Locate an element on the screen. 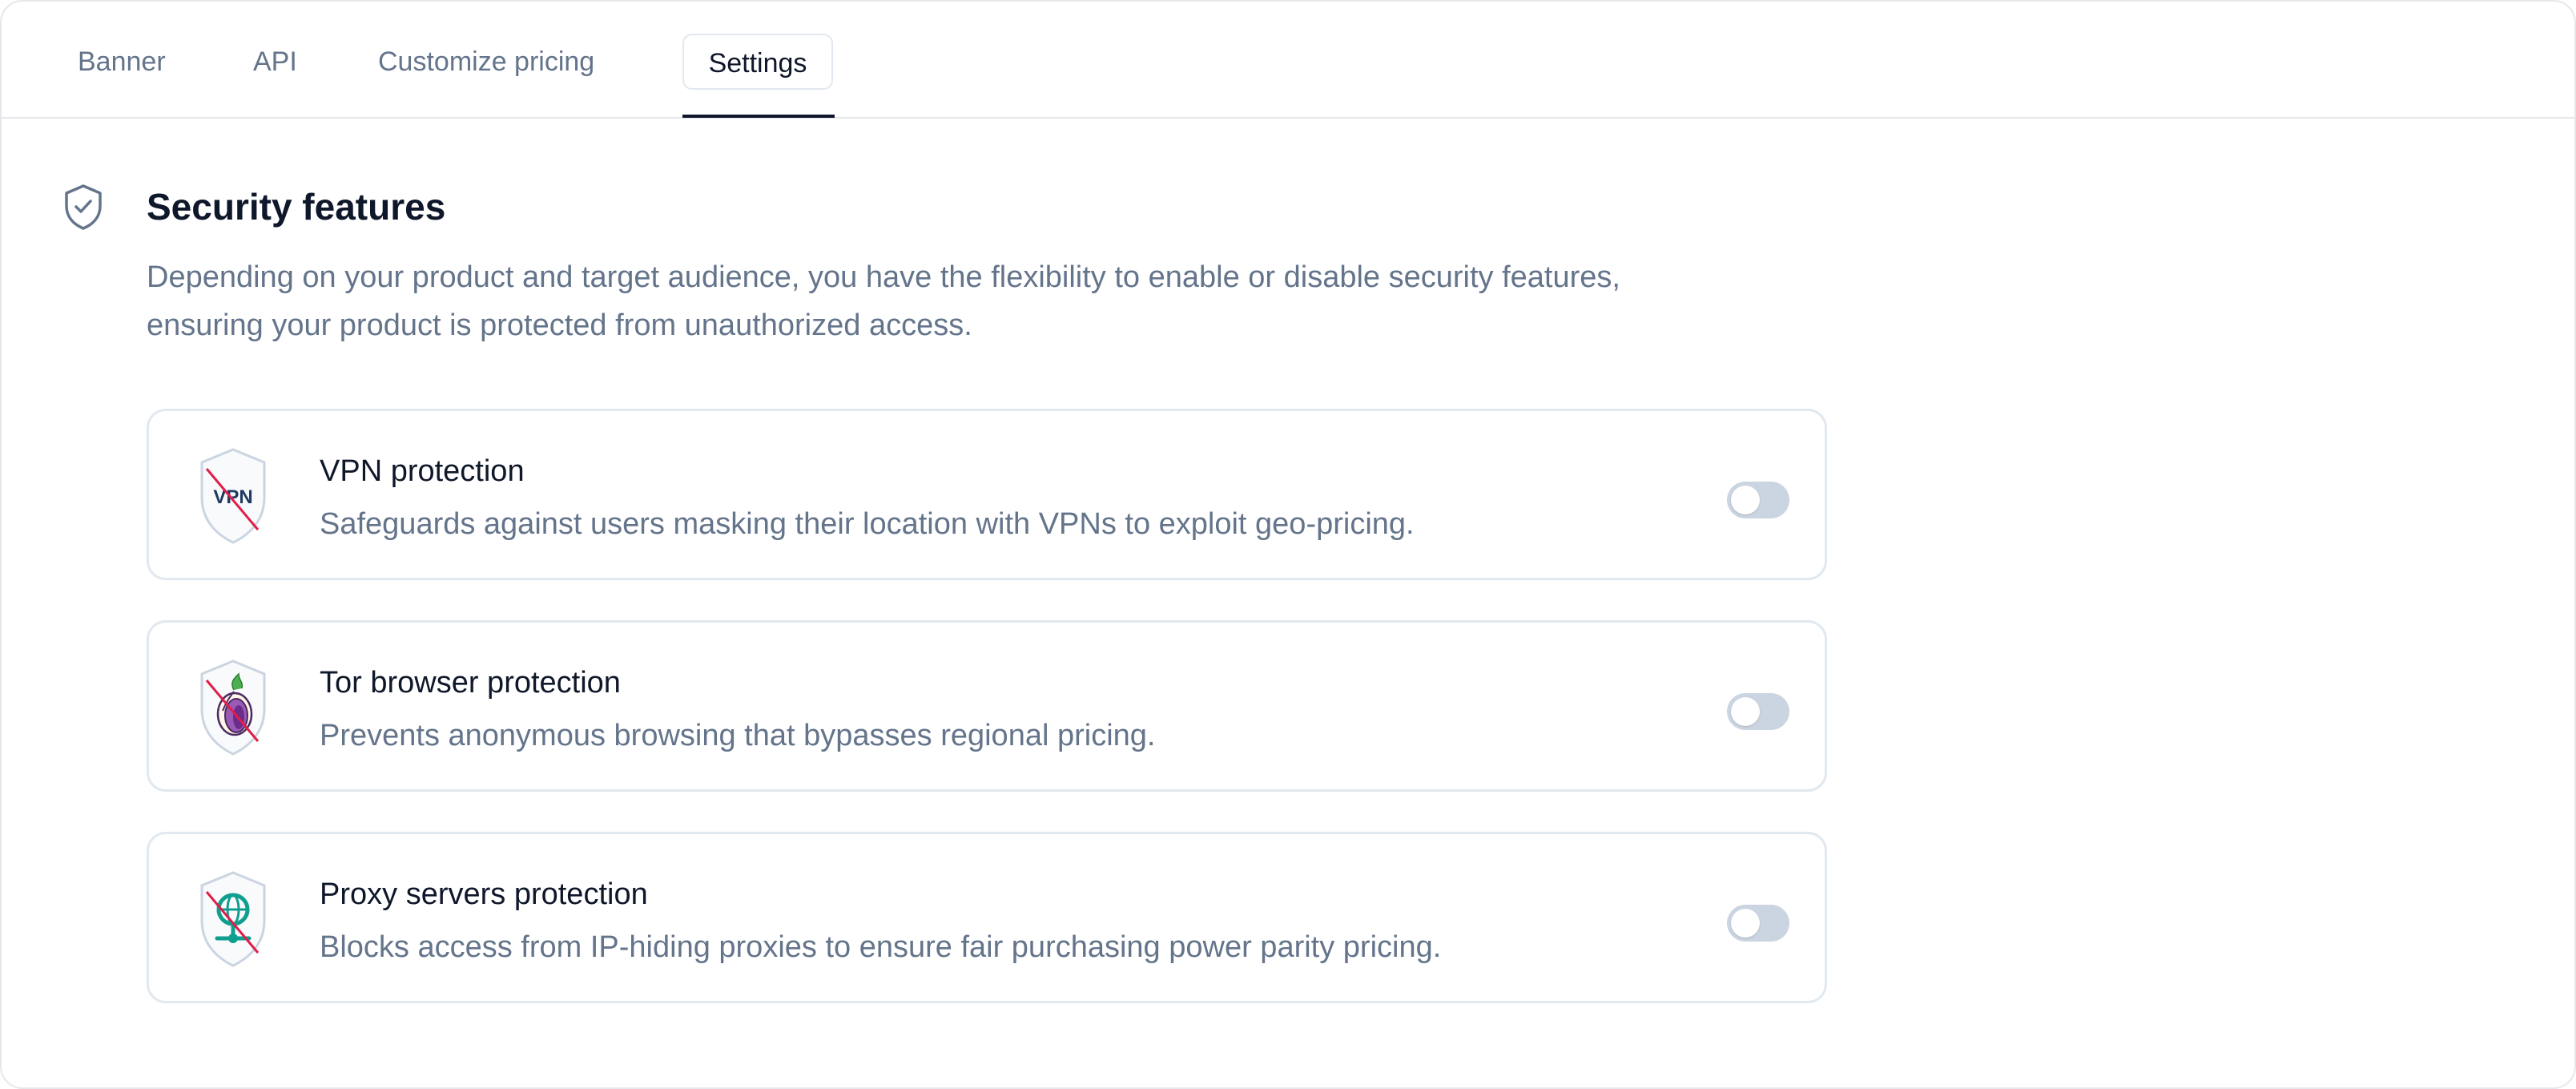 This screenshot has width=2576, height=1089. tab-banner: Banner is located at coordinates (122, 62).